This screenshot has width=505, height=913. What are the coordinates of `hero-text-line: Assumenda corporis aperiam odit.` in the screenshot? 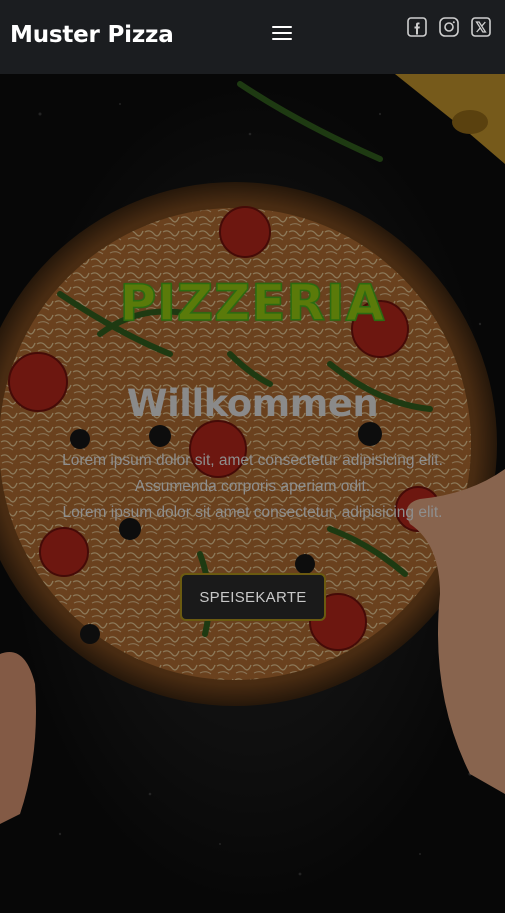 It's located at (252, 486).